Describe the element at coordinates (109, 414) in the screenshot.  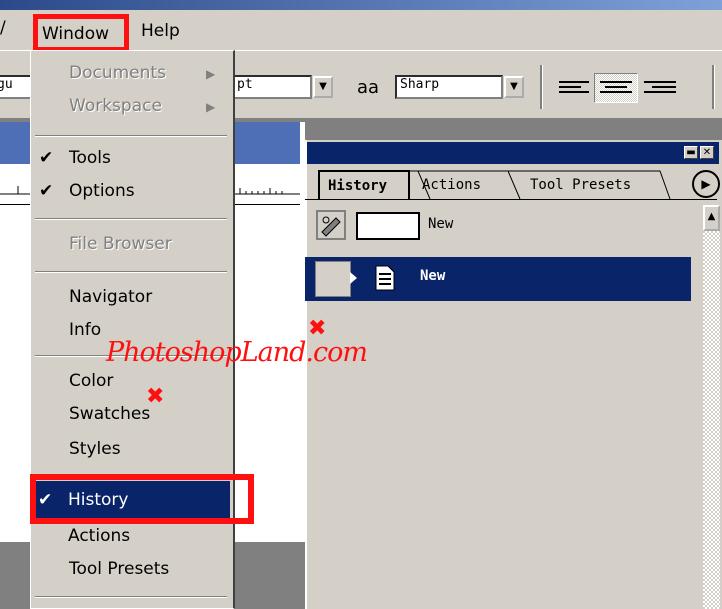
I see `menu-swatches: Swatches` at that location.